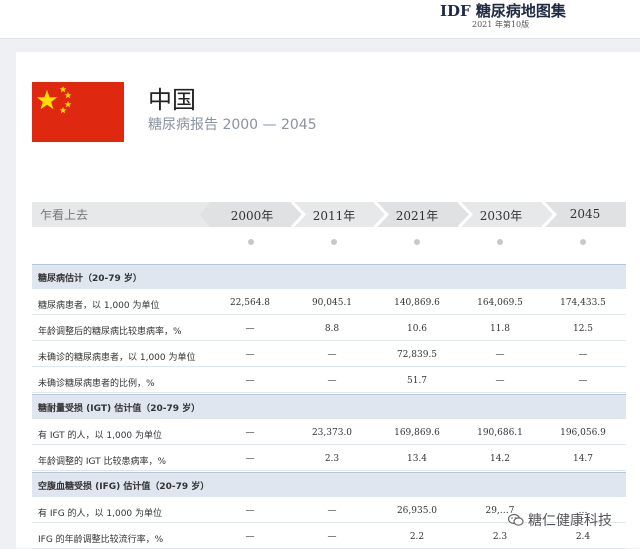 The height and width of the screenshot is (549, 640). What do you see at coordinates (583, 303) in the screenshot?
I see `cell-2045: 174,433.5` at bounding box center [583, 303].